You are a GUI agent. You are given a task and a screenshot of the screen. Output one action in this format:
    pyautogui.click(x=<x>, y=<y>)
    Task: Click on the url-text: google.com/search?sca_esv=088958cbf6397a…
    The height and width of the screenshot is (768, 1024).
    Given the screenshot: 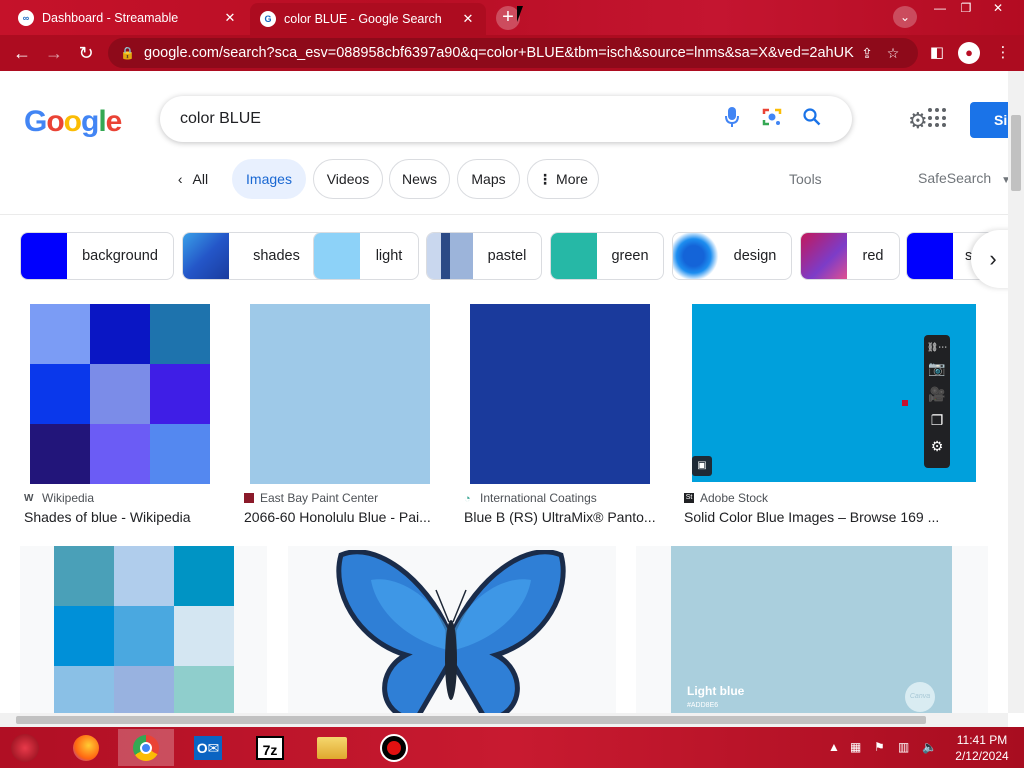 What is the action you would take?
    pyautogui.click(x=499, y=53)
    